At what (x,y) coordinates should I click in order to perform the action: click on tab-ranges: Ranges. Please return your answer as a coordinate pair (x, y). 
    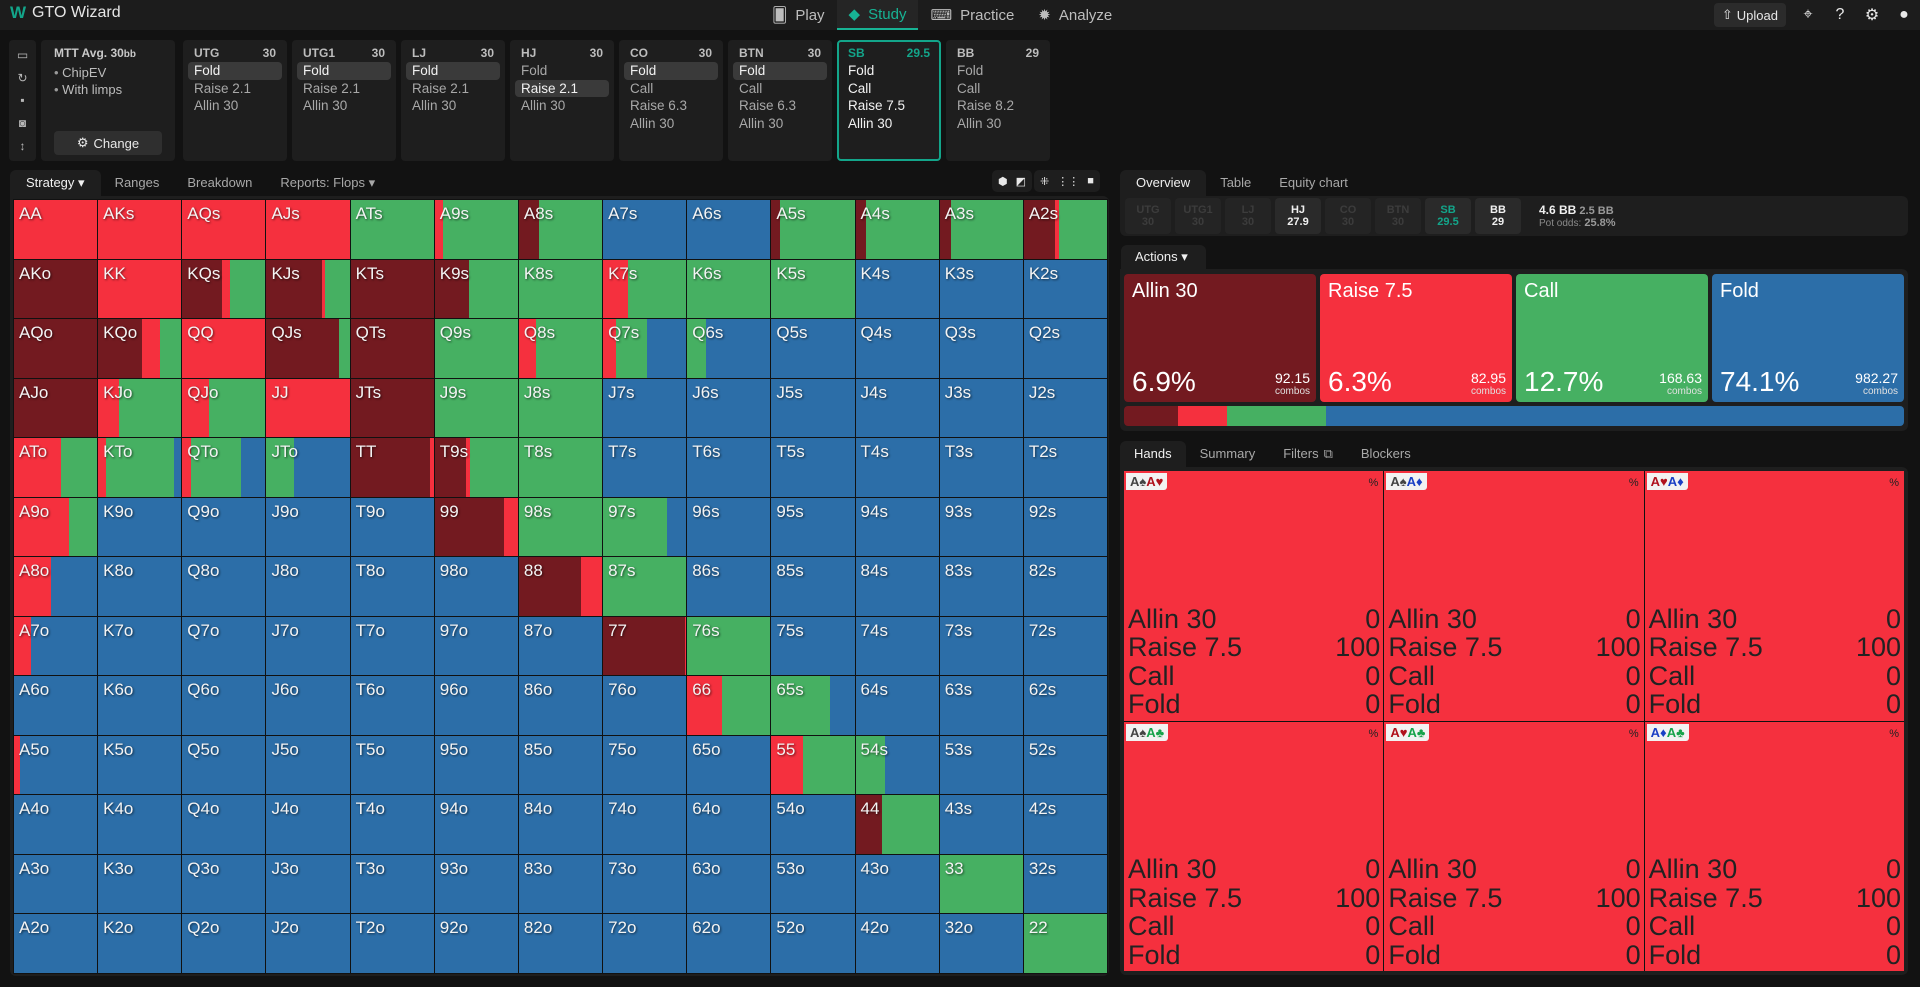
    Looking at the image, I should click on (137, 183).